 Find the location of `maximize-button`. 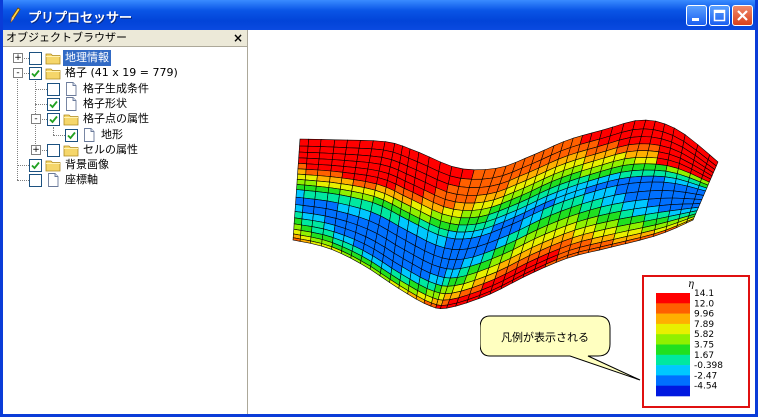

maximize-button is located at coordinates (719, 15).